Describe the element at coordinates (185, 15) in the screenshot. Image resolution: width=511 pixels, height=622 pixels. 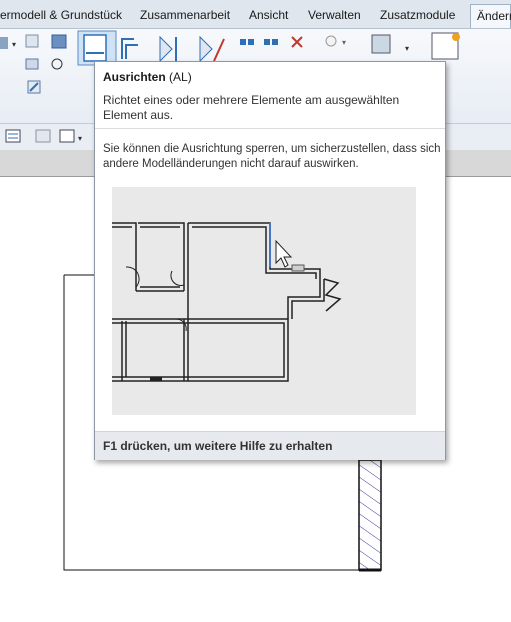
I see `tab-zusammenarbeit: Zusammenarbeit` at that location.